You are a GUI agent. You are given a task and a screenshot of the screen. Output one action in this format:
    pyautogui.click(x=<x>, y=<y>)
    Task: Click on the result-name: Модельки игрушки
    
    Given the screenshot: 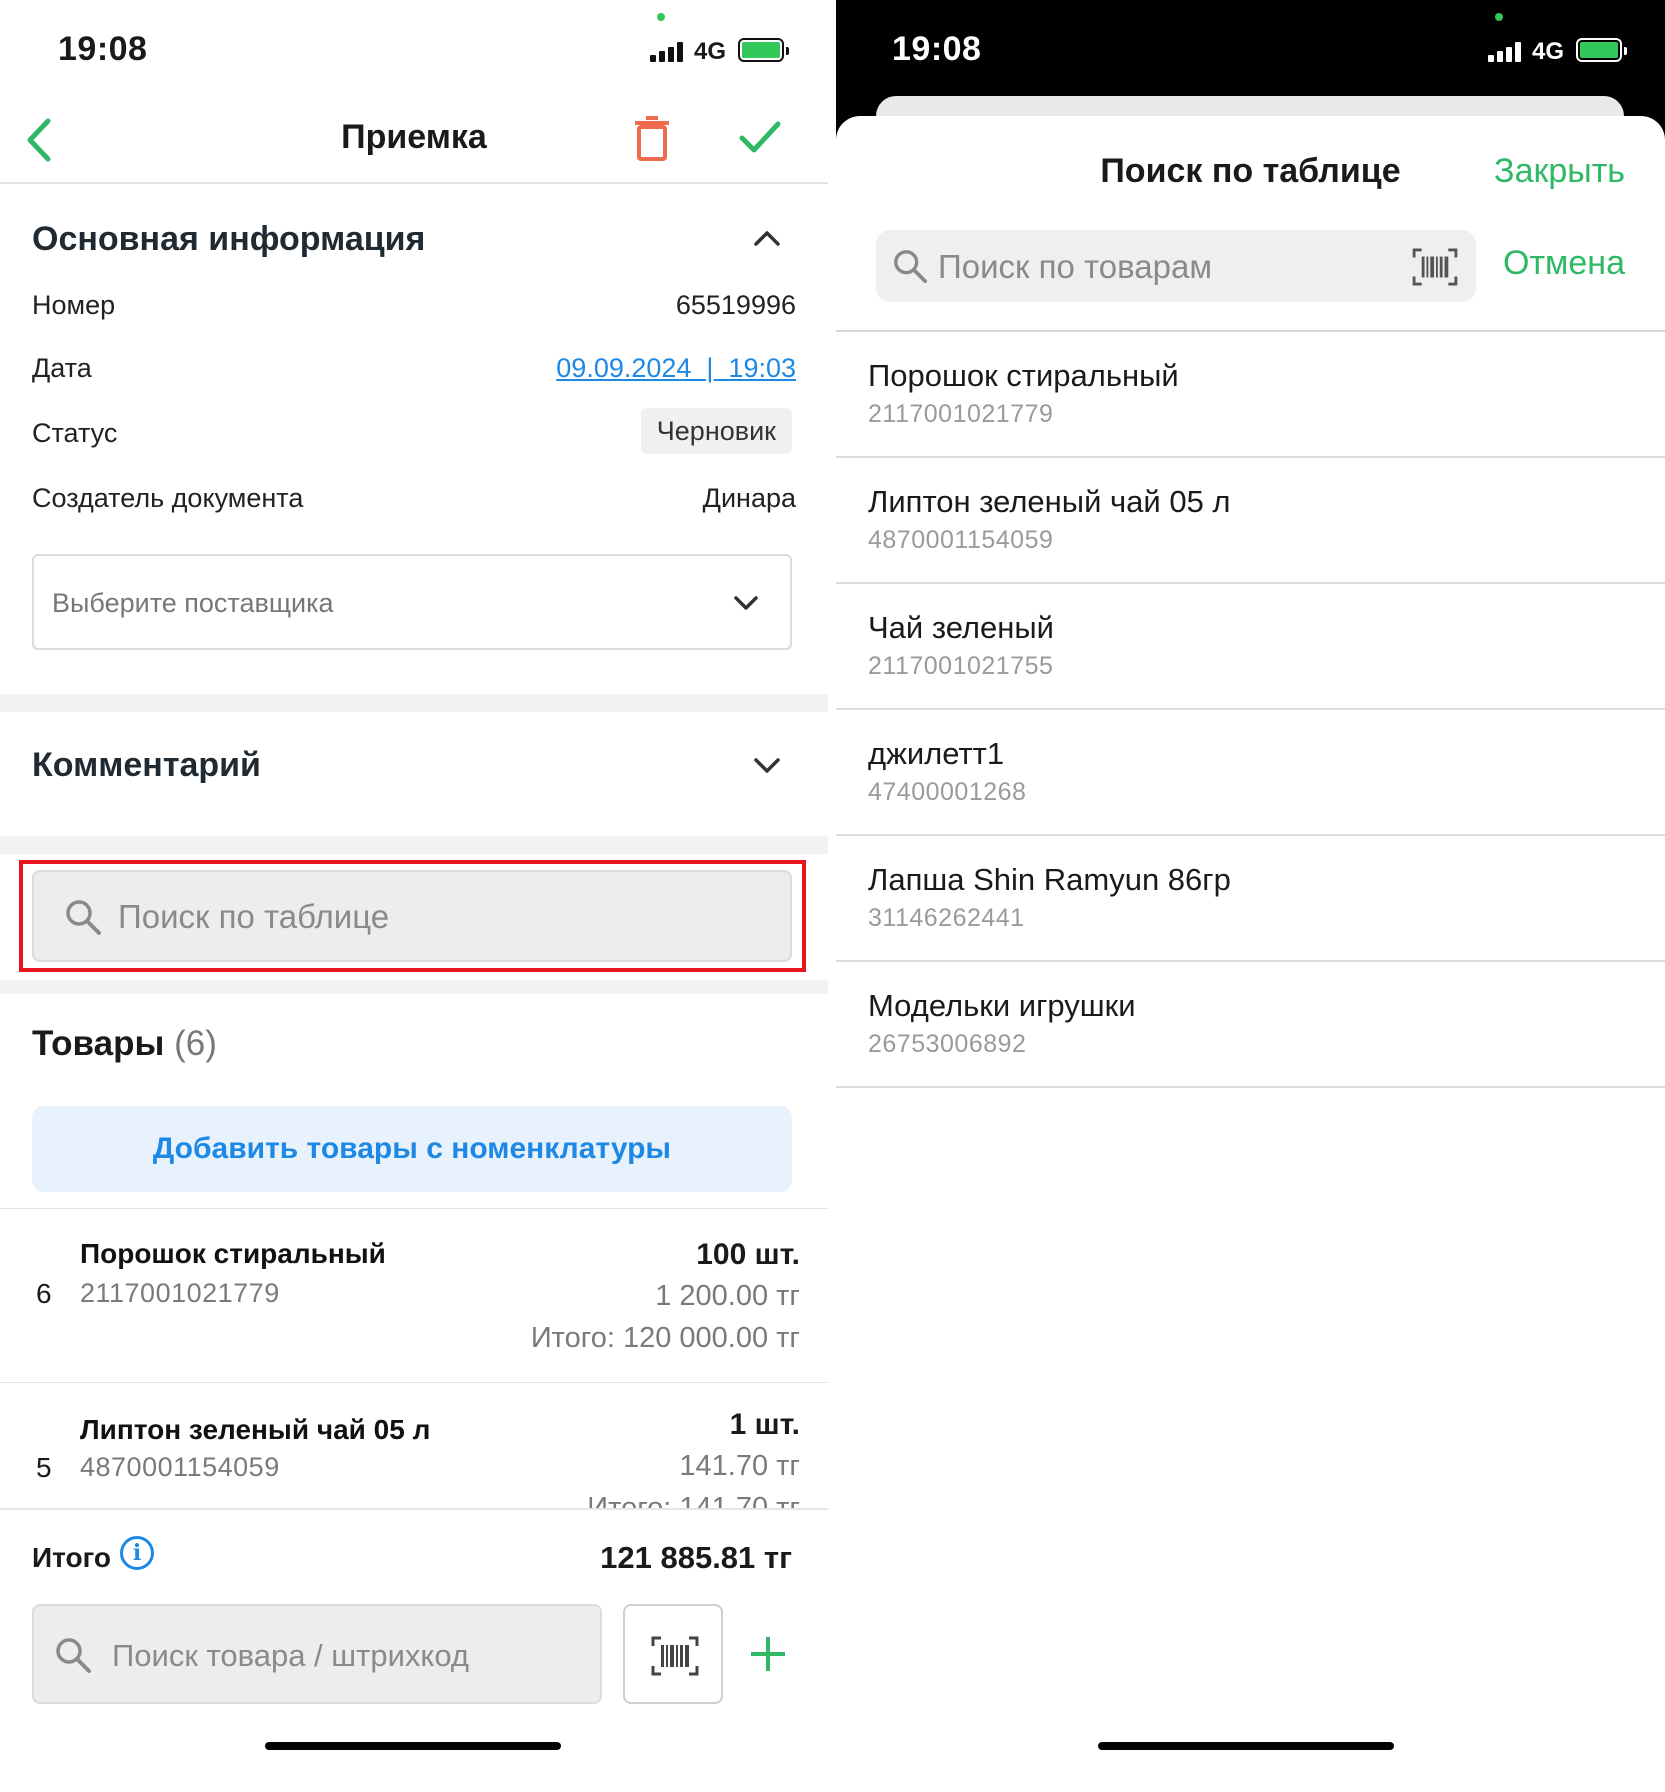 What is the action you would take?
    pyautogui.click(x=1002, y=1005)
    